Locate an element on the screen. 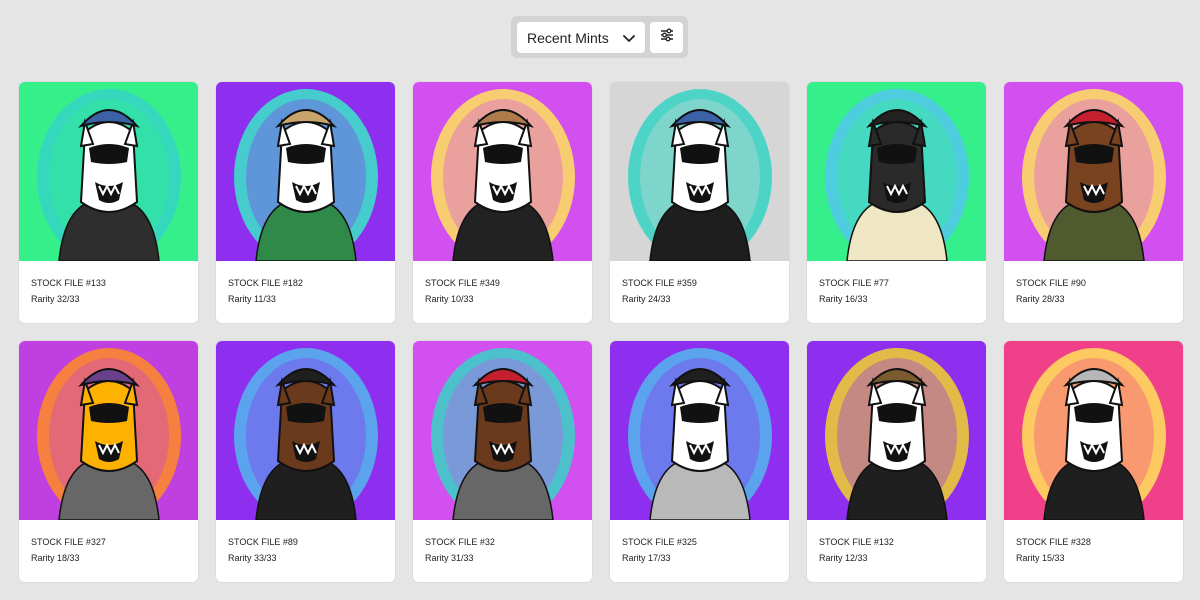 This screenshot has width=1200, height=600. sort-dropdown: Recent Mints is located at coordinates (581, 37).